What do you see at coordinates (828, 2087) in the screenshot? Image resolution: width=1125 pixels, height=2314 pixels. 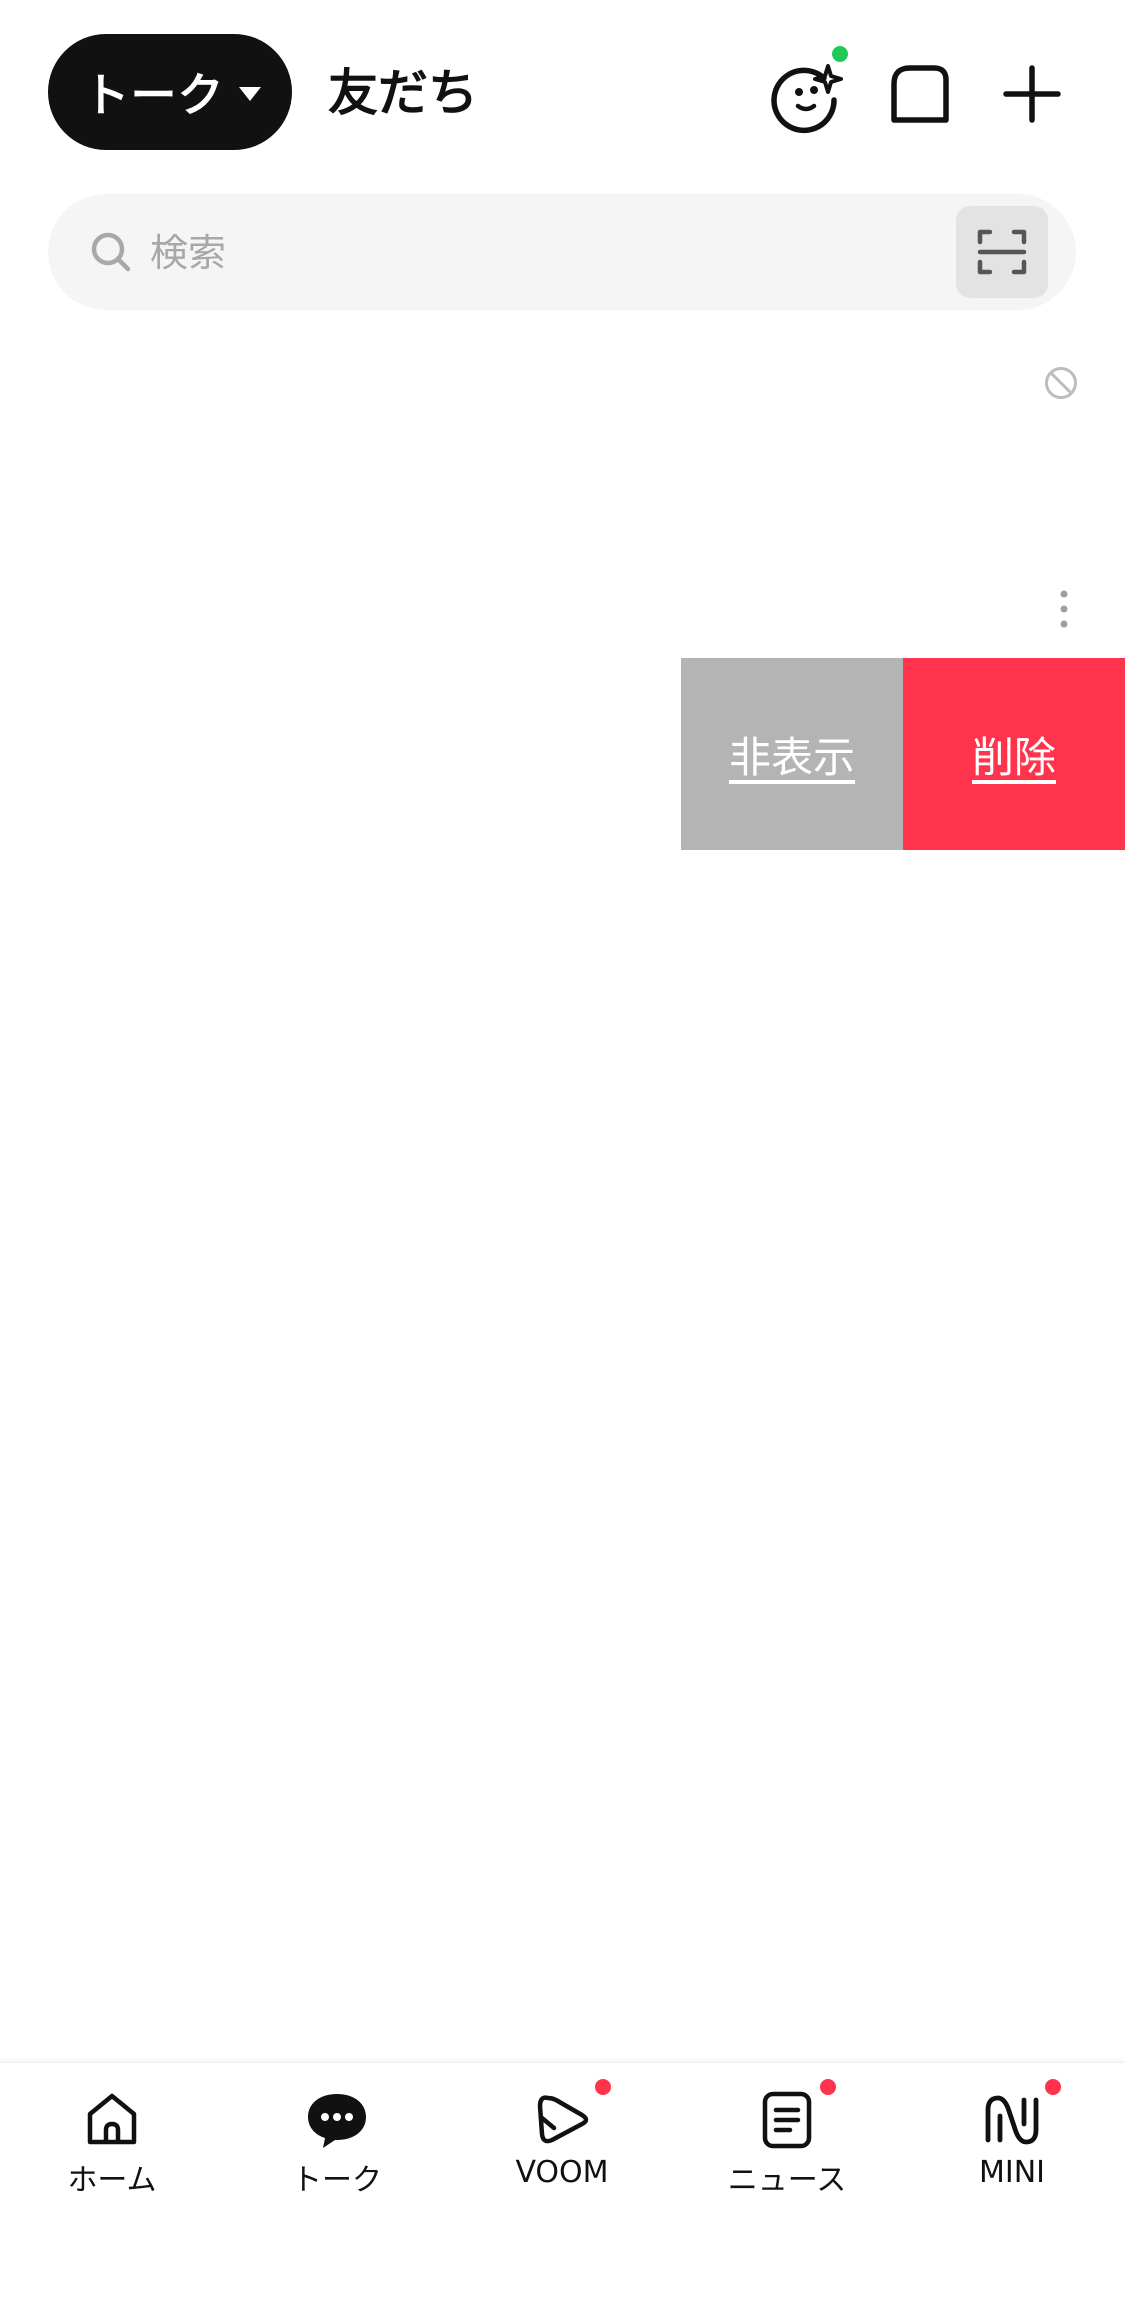 I see `nav-news-badge` at bounding box center [828, 2087].